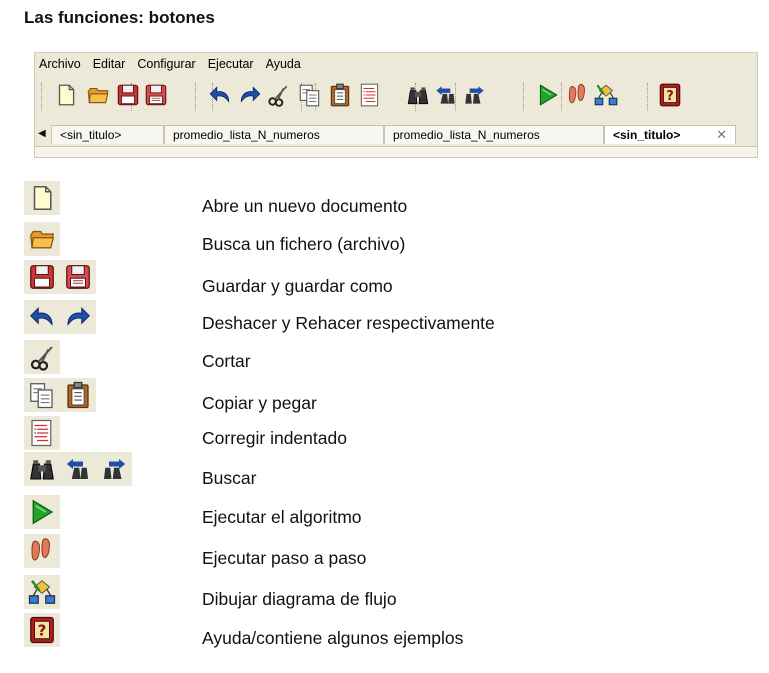  I want to click on close-tab-icon: ✕, so click(721, 135).